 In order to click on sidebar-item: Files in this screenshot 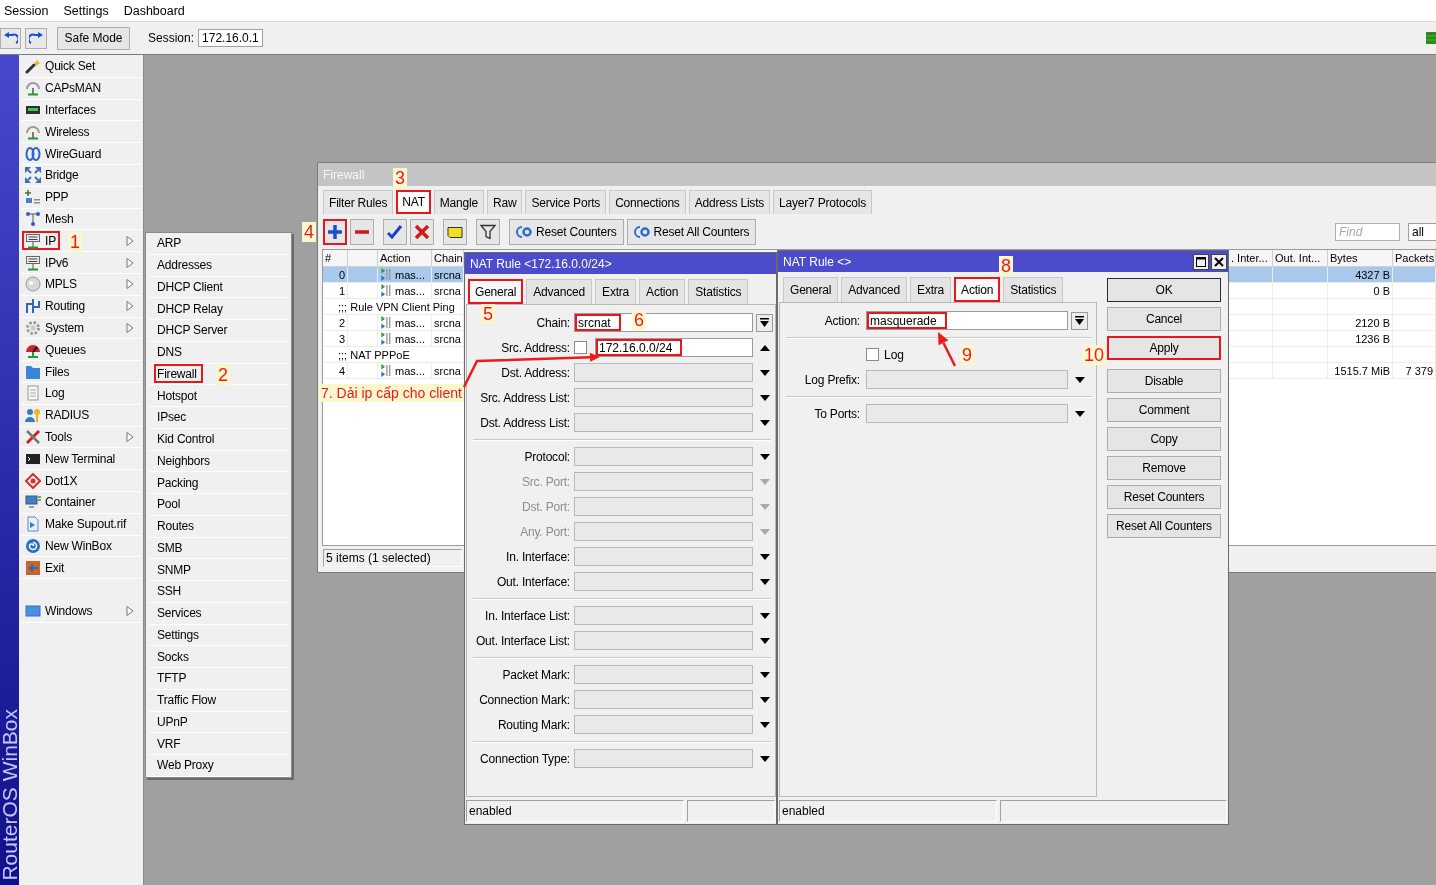, I will do `click(48, 372)`.